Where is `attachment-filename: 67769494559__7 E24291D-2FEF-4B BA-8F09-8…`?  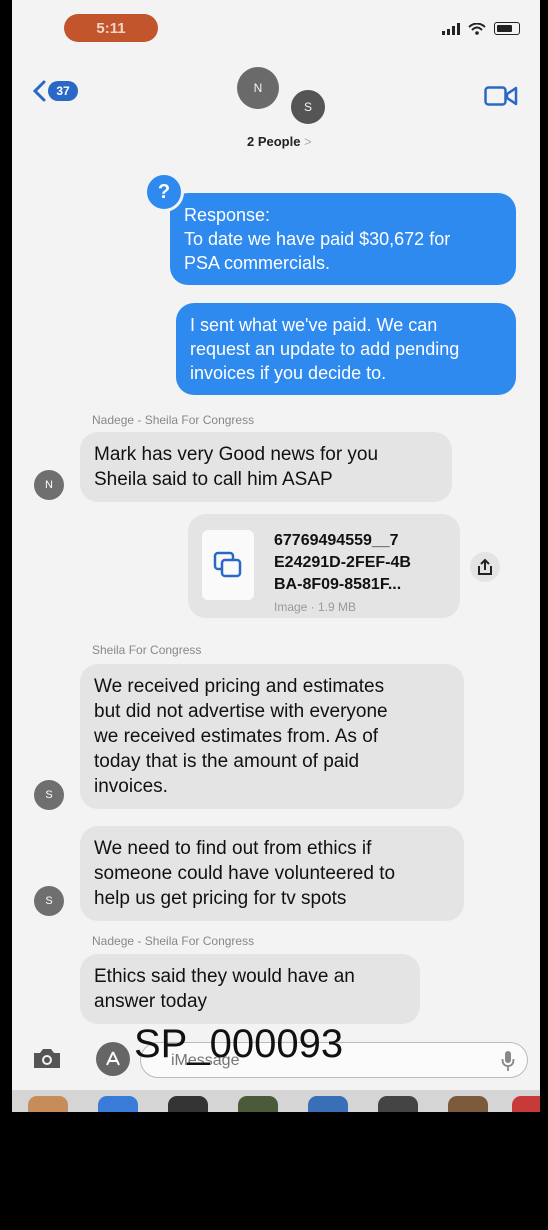
attachment-filename: 67769494559__7 E24291D-2FEF-4B BA-8F09-8… is located at coordinates (342, 563).